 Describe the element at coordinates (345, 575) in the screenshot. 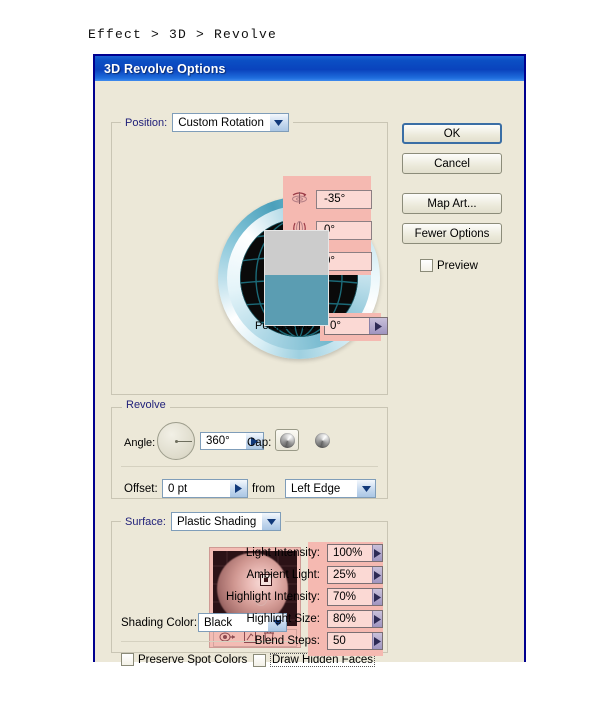

I see `ambient-light-value: 25%` at that location.